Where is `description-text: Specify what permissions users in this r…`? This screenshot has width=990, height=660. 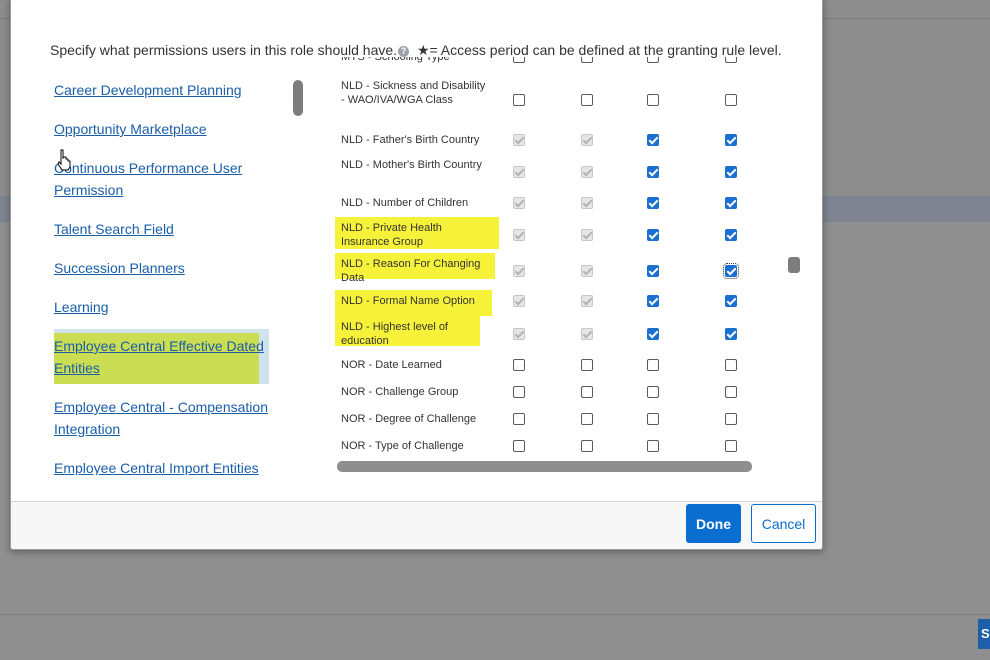 description-text: Specify what permissions users in this r… is located at coordinates (224, 50).